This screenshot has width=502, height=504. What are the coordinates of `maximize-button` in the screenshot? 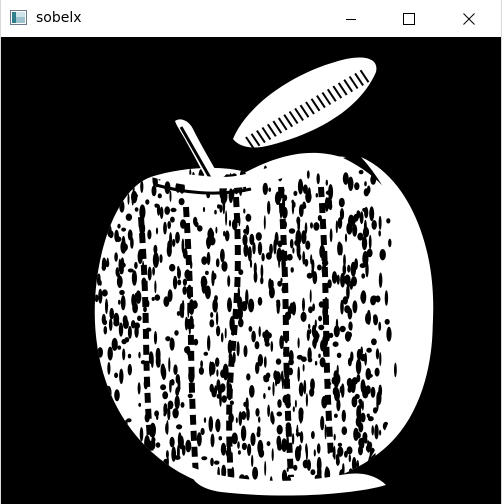 It's located at (409, 18).